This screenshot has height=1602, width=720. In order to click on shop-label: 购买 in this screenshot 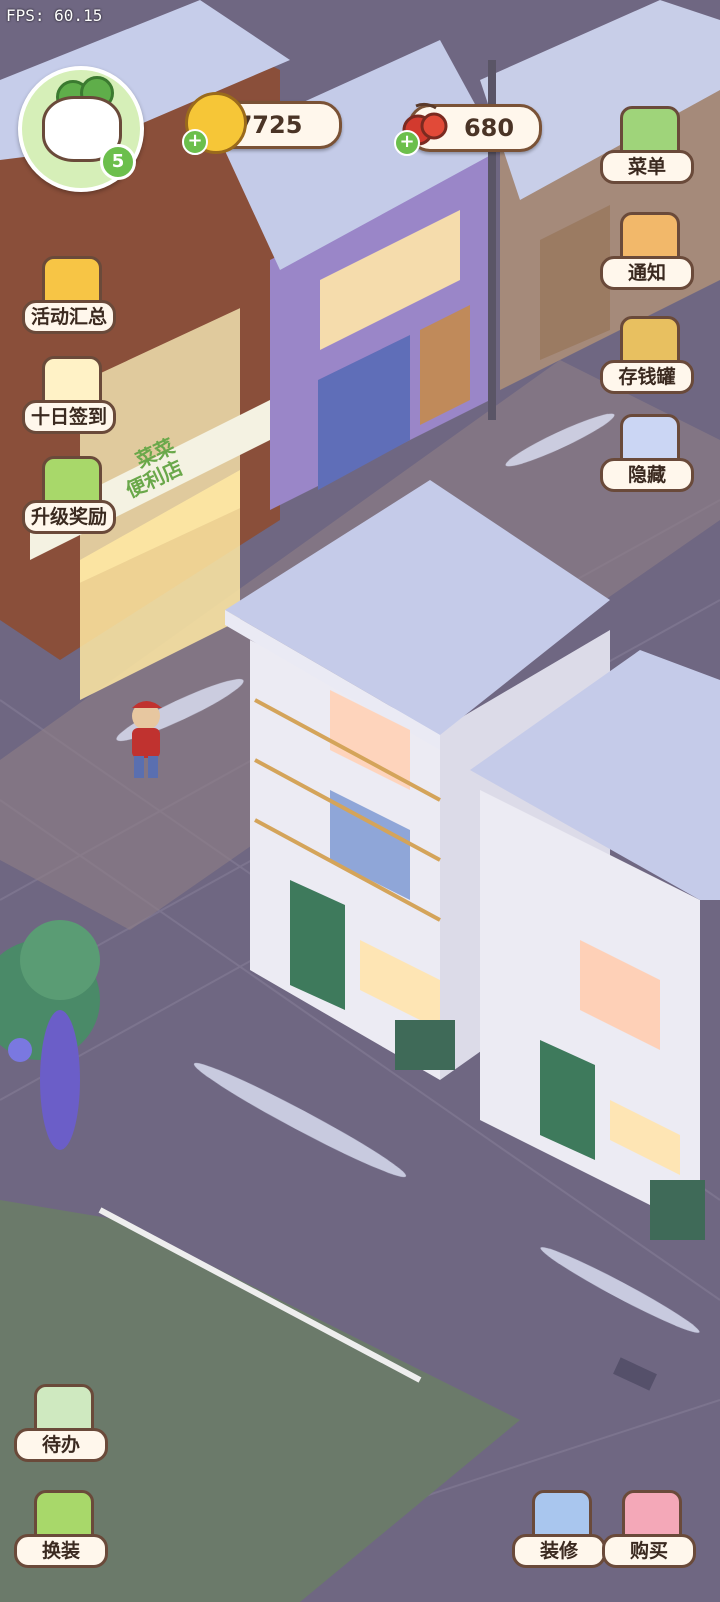, I will do `click(649, 1551)`.